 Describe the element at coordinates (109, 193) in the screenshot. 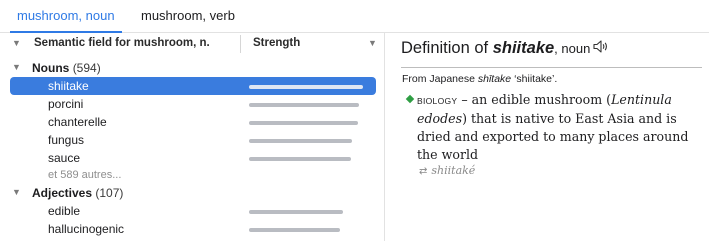

I see `group-count: (107)` at that location.